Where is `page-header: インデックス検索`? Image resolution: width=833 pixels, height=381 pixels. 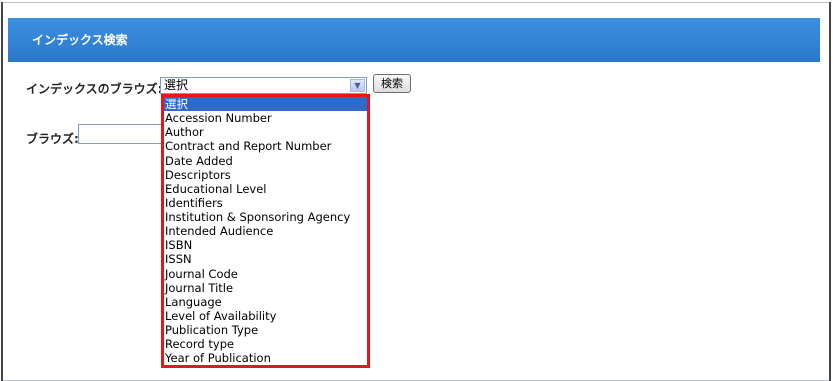
page-header: インデックス検索 is located at coordinates (414, 40).